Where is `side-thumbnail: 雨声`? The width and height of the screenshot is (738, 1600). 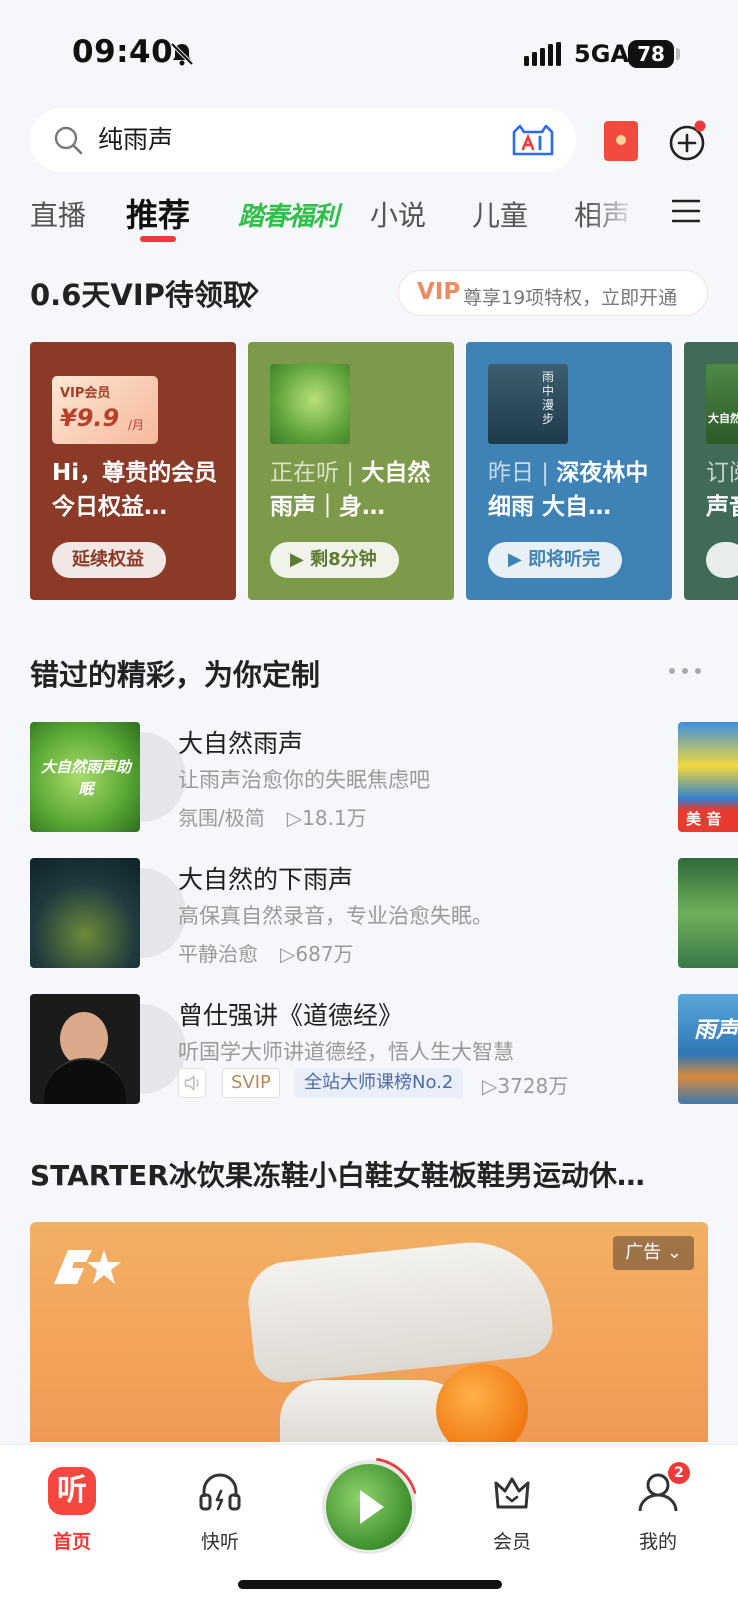 side-thumbnail: 雨声 is located at coordinates (708, 1049).